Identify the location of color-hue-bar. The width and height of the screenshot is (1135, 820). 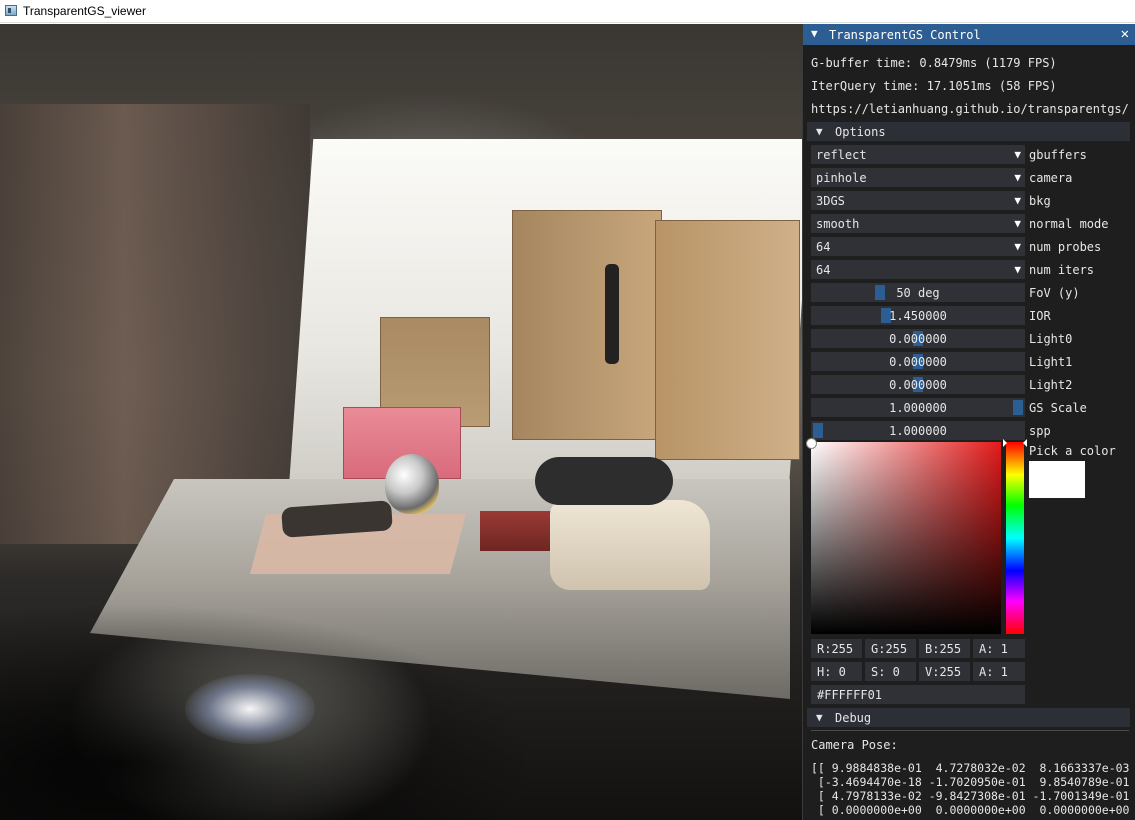
(1015, 538).